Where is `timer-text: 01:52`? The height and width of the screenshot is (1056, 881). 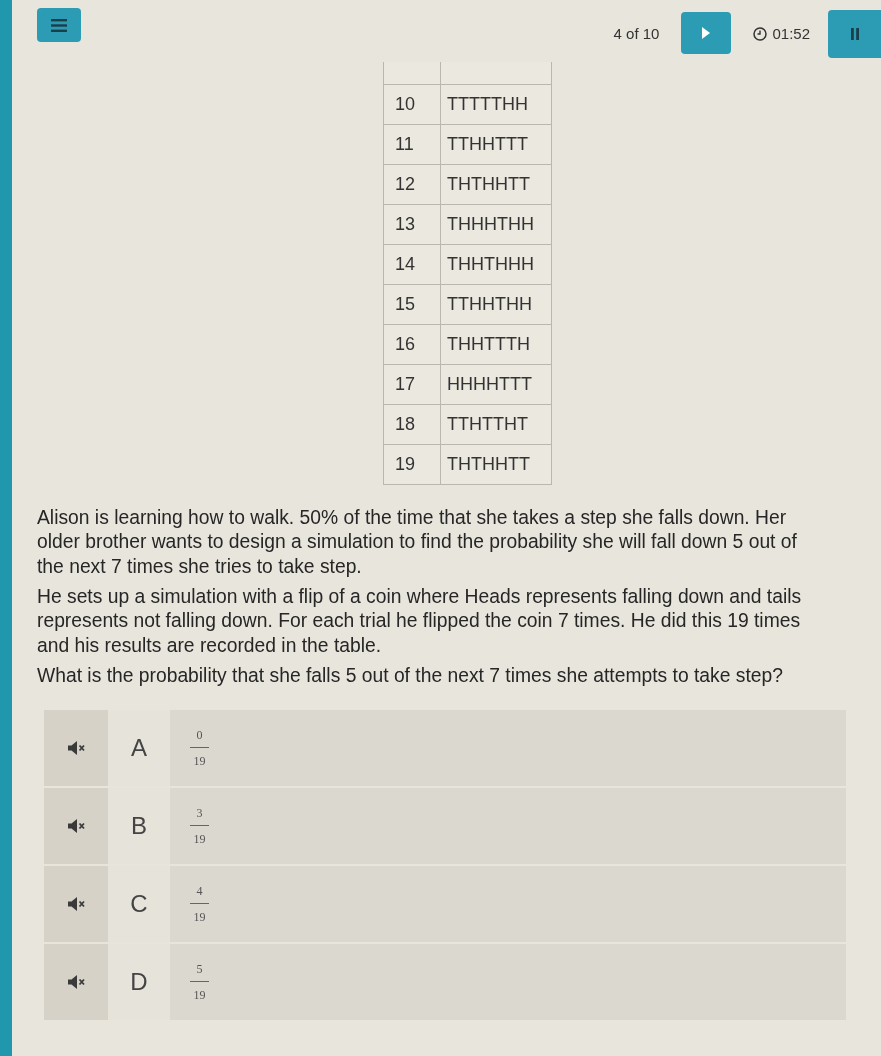
timer-text: 01:52 is located at coordinates (791, 34).